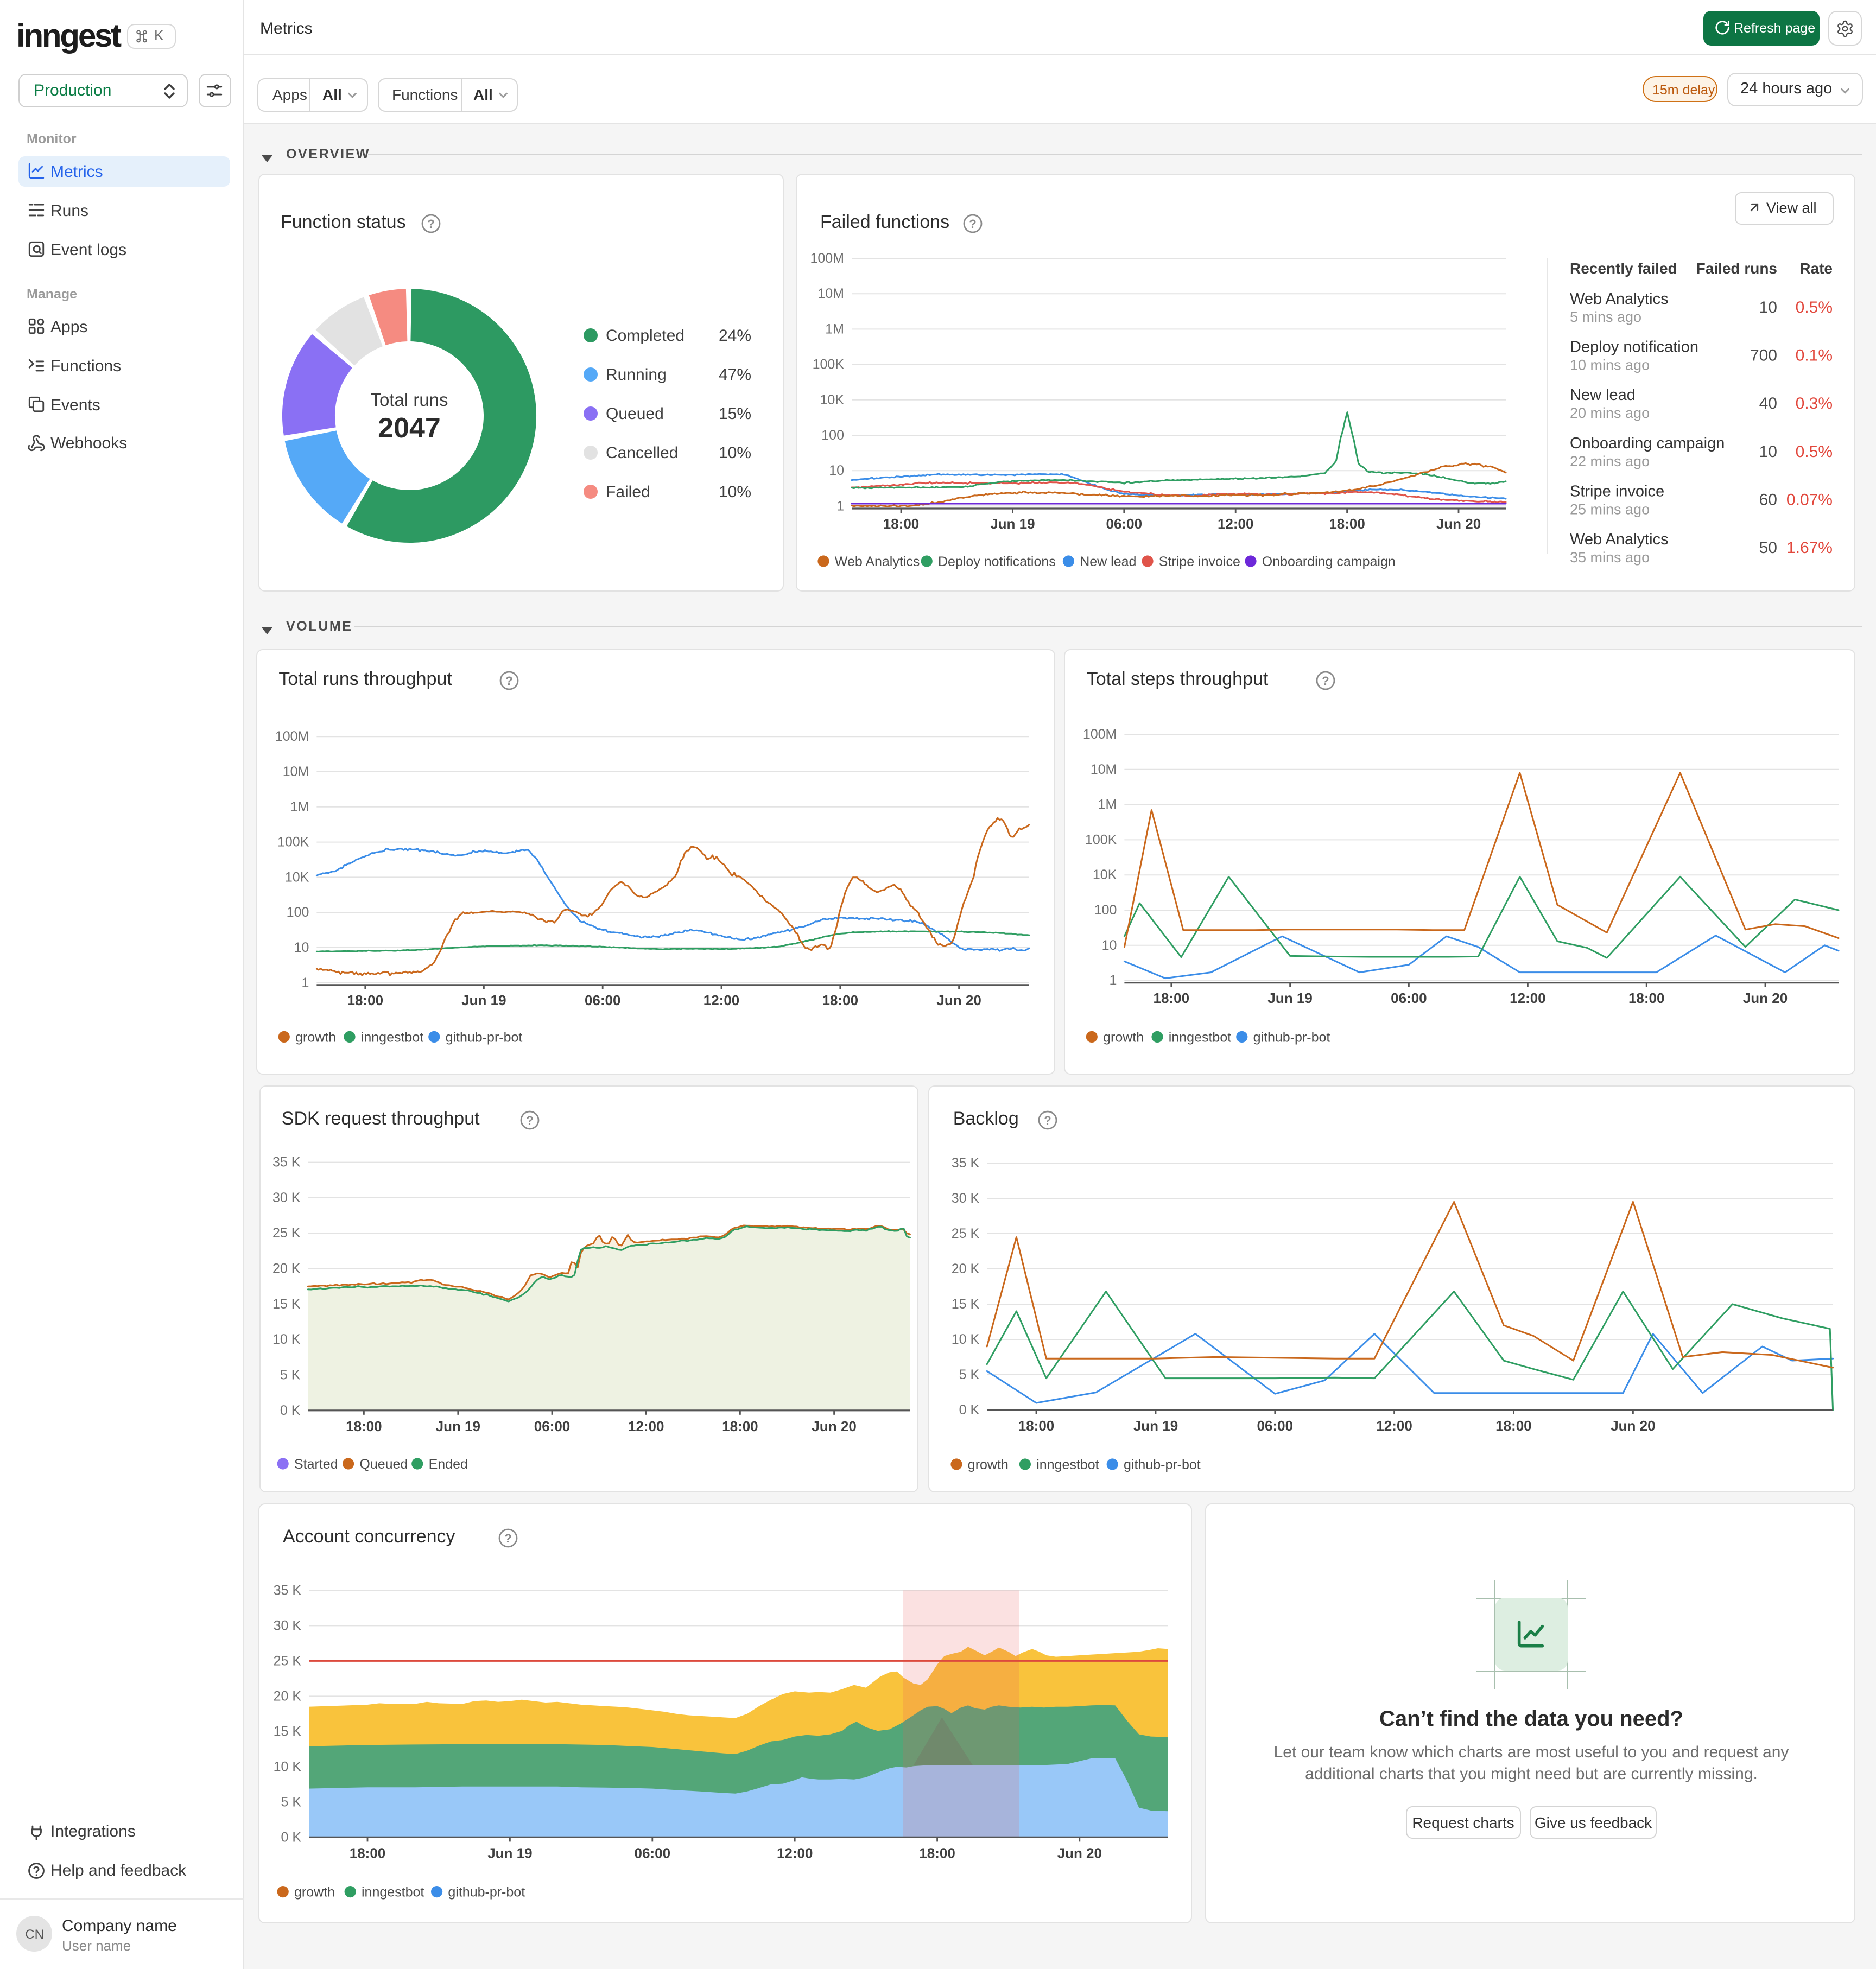  What do you see at coordinates (735, 414) in the screenshot?
I see `svg-text: 15%` at bounding box center [735, 414].